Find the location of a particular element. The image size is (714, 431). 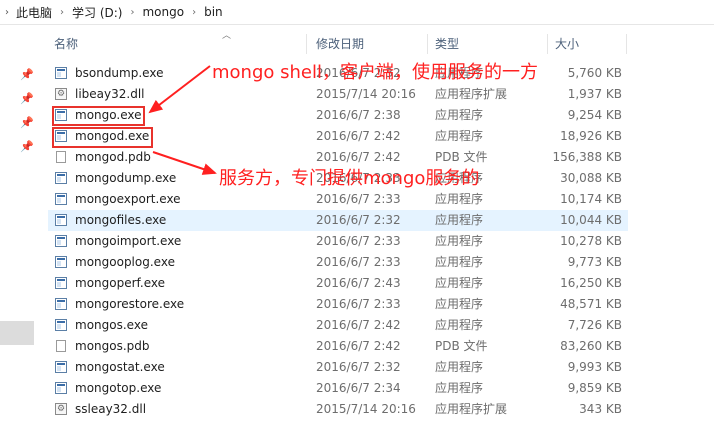

file-row: mongos.pdb 2016/6/7 2:42 PDB 文件 83,260 KB is located at coordinates (338, 346).